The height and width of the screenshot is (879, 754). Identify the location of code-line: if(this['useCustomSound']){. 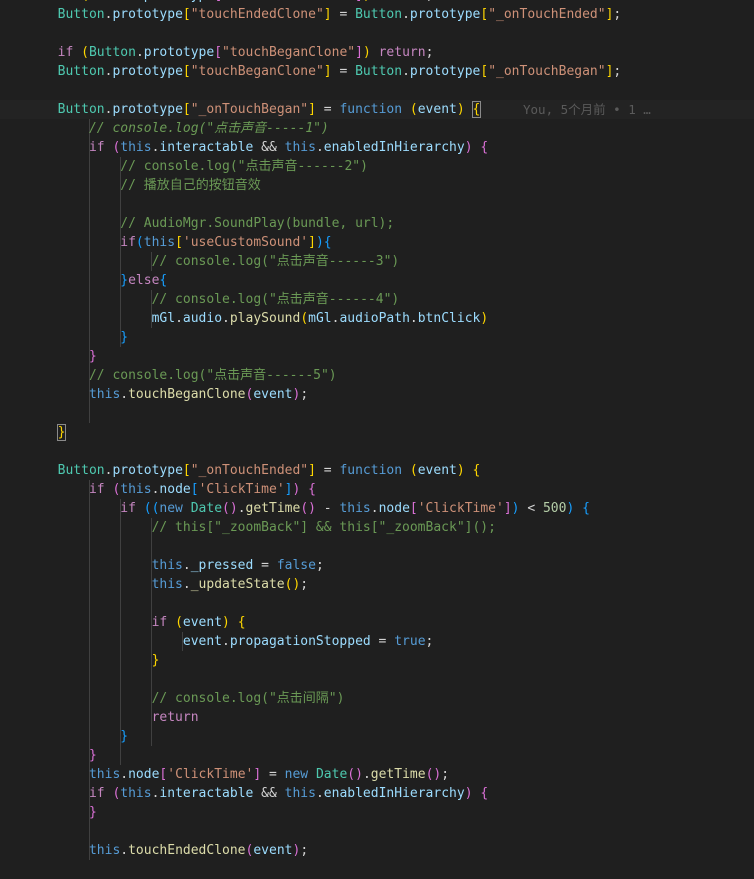
(377, 242).